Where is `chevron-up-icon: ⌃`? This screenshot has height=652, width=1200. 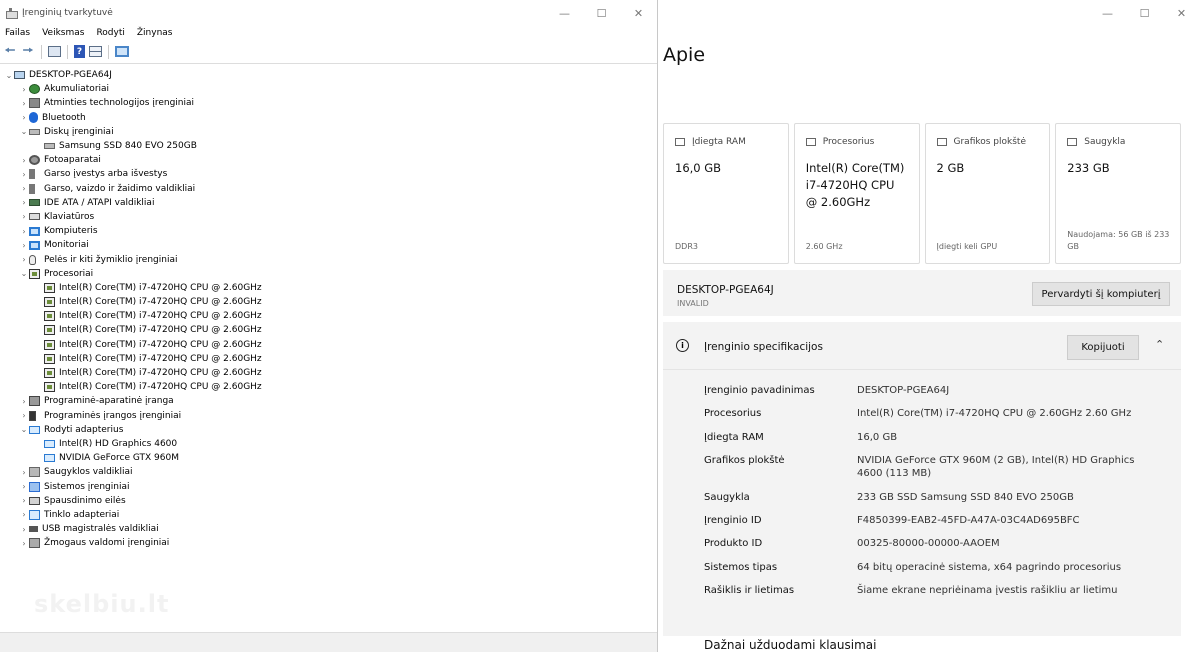 chevron-up-icon: ⌃ is located at coordinates (1159, 344).